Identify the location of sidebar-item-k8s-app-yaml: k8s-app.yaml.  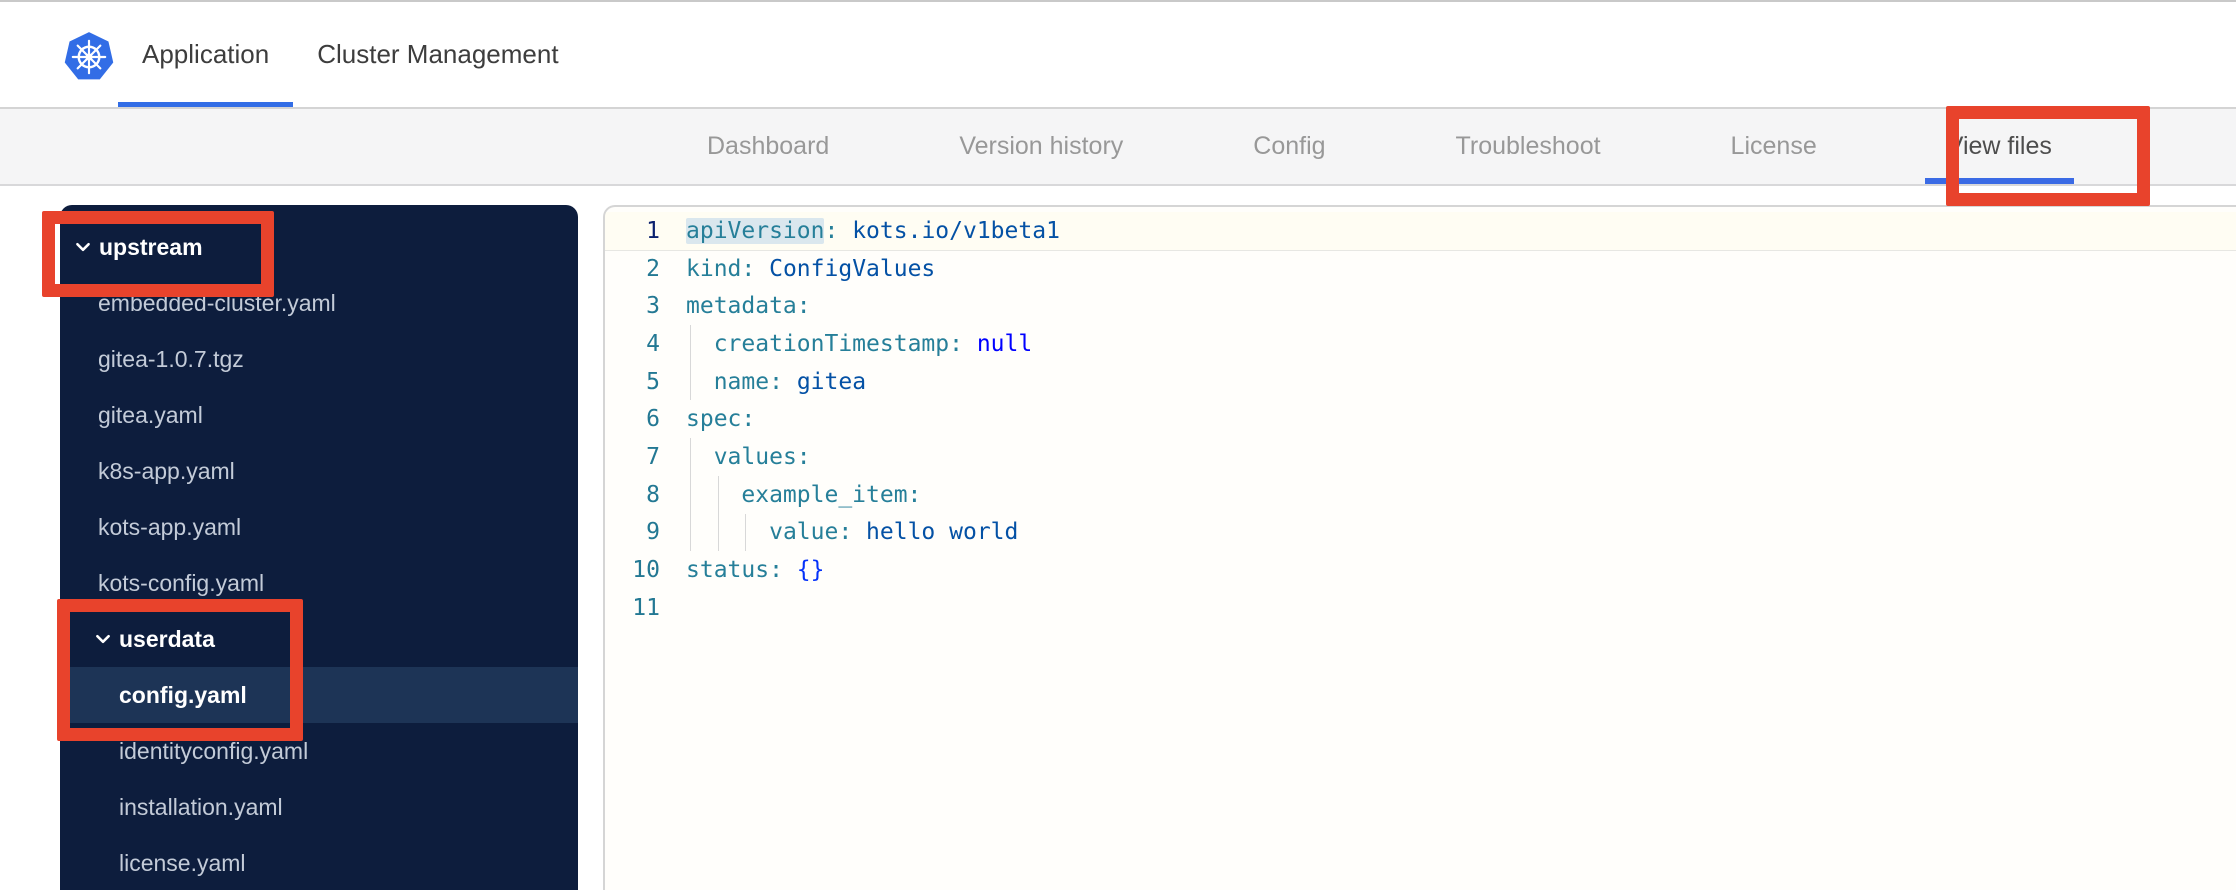
(319, 471).